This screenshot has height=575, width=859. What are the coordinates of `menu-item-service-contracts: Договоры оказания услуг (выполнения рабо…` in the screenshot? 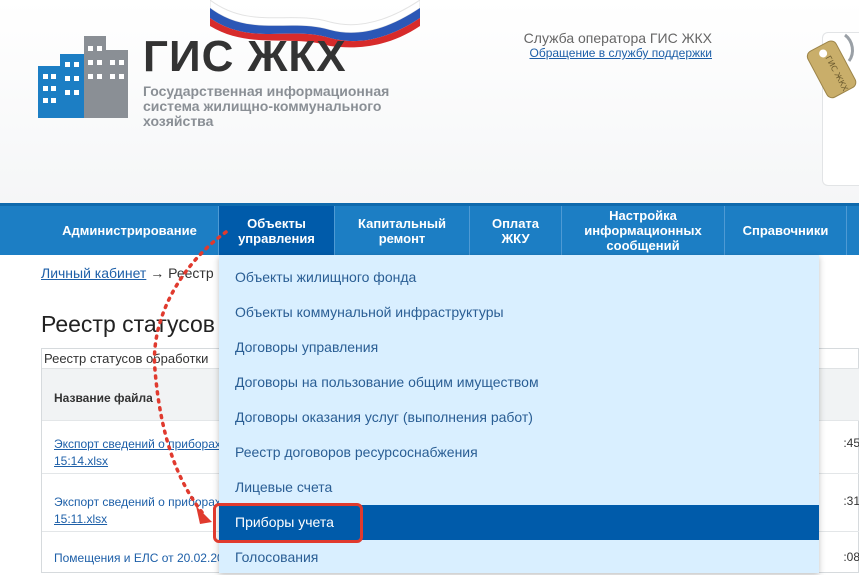 It's located at (519, 417).